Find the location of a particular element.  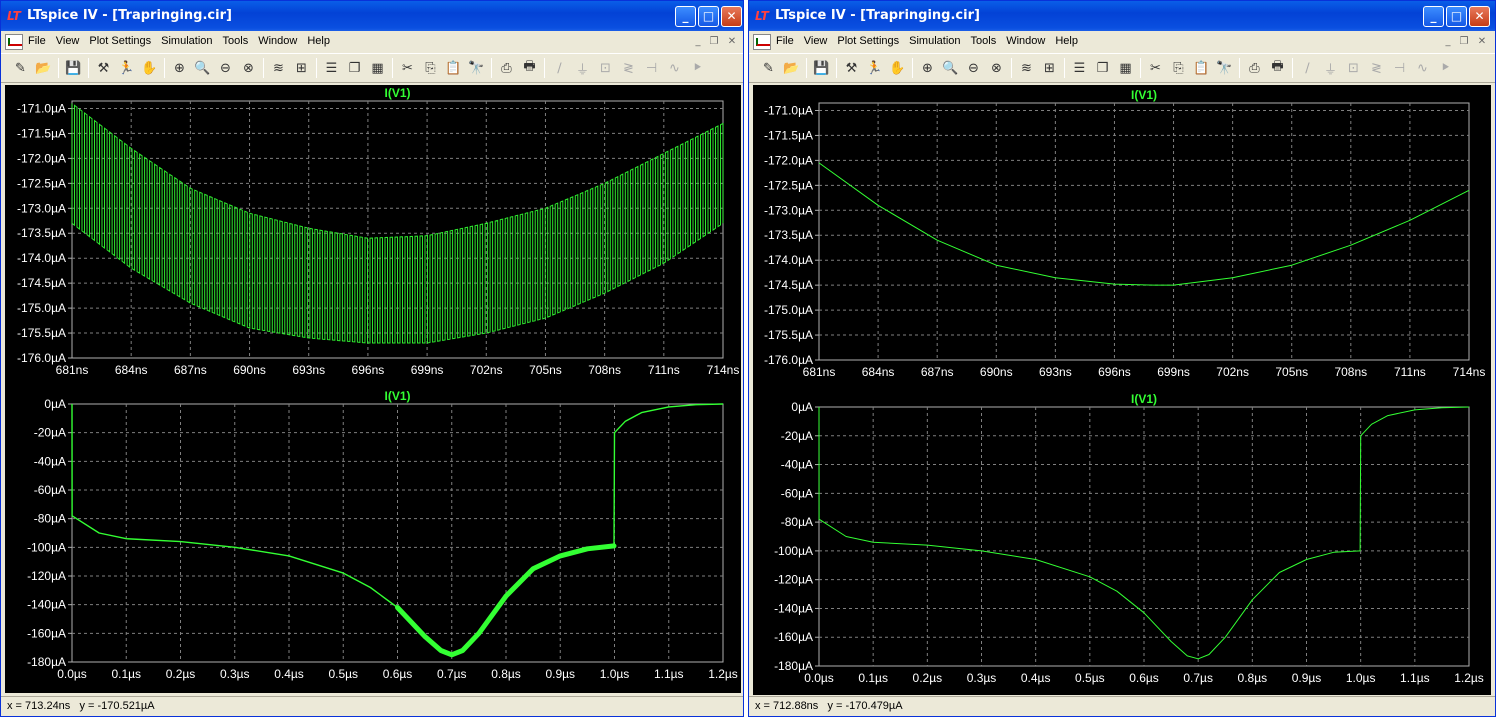

x-tick-label: 0.6µs is located at coordinates (1144, 678).